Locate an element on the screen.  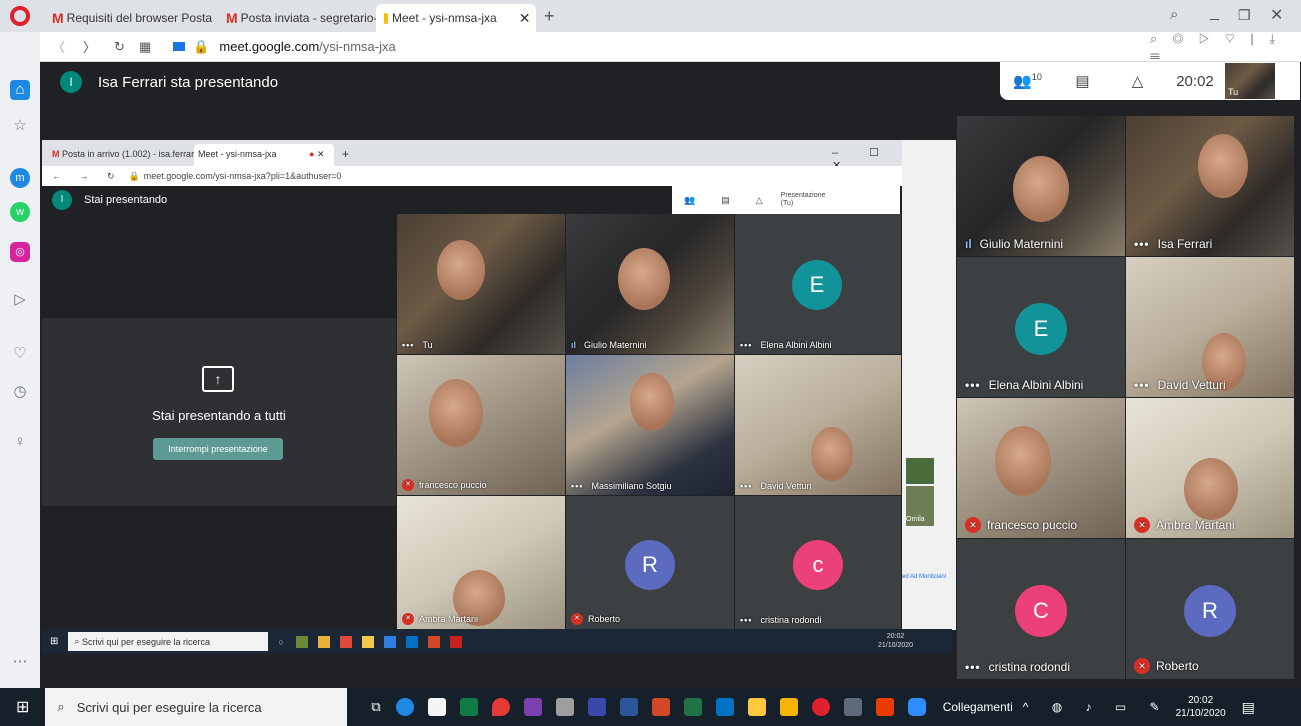
tile-ambra: ✕ Ambra Martani is located at coordinates (1210, 468).